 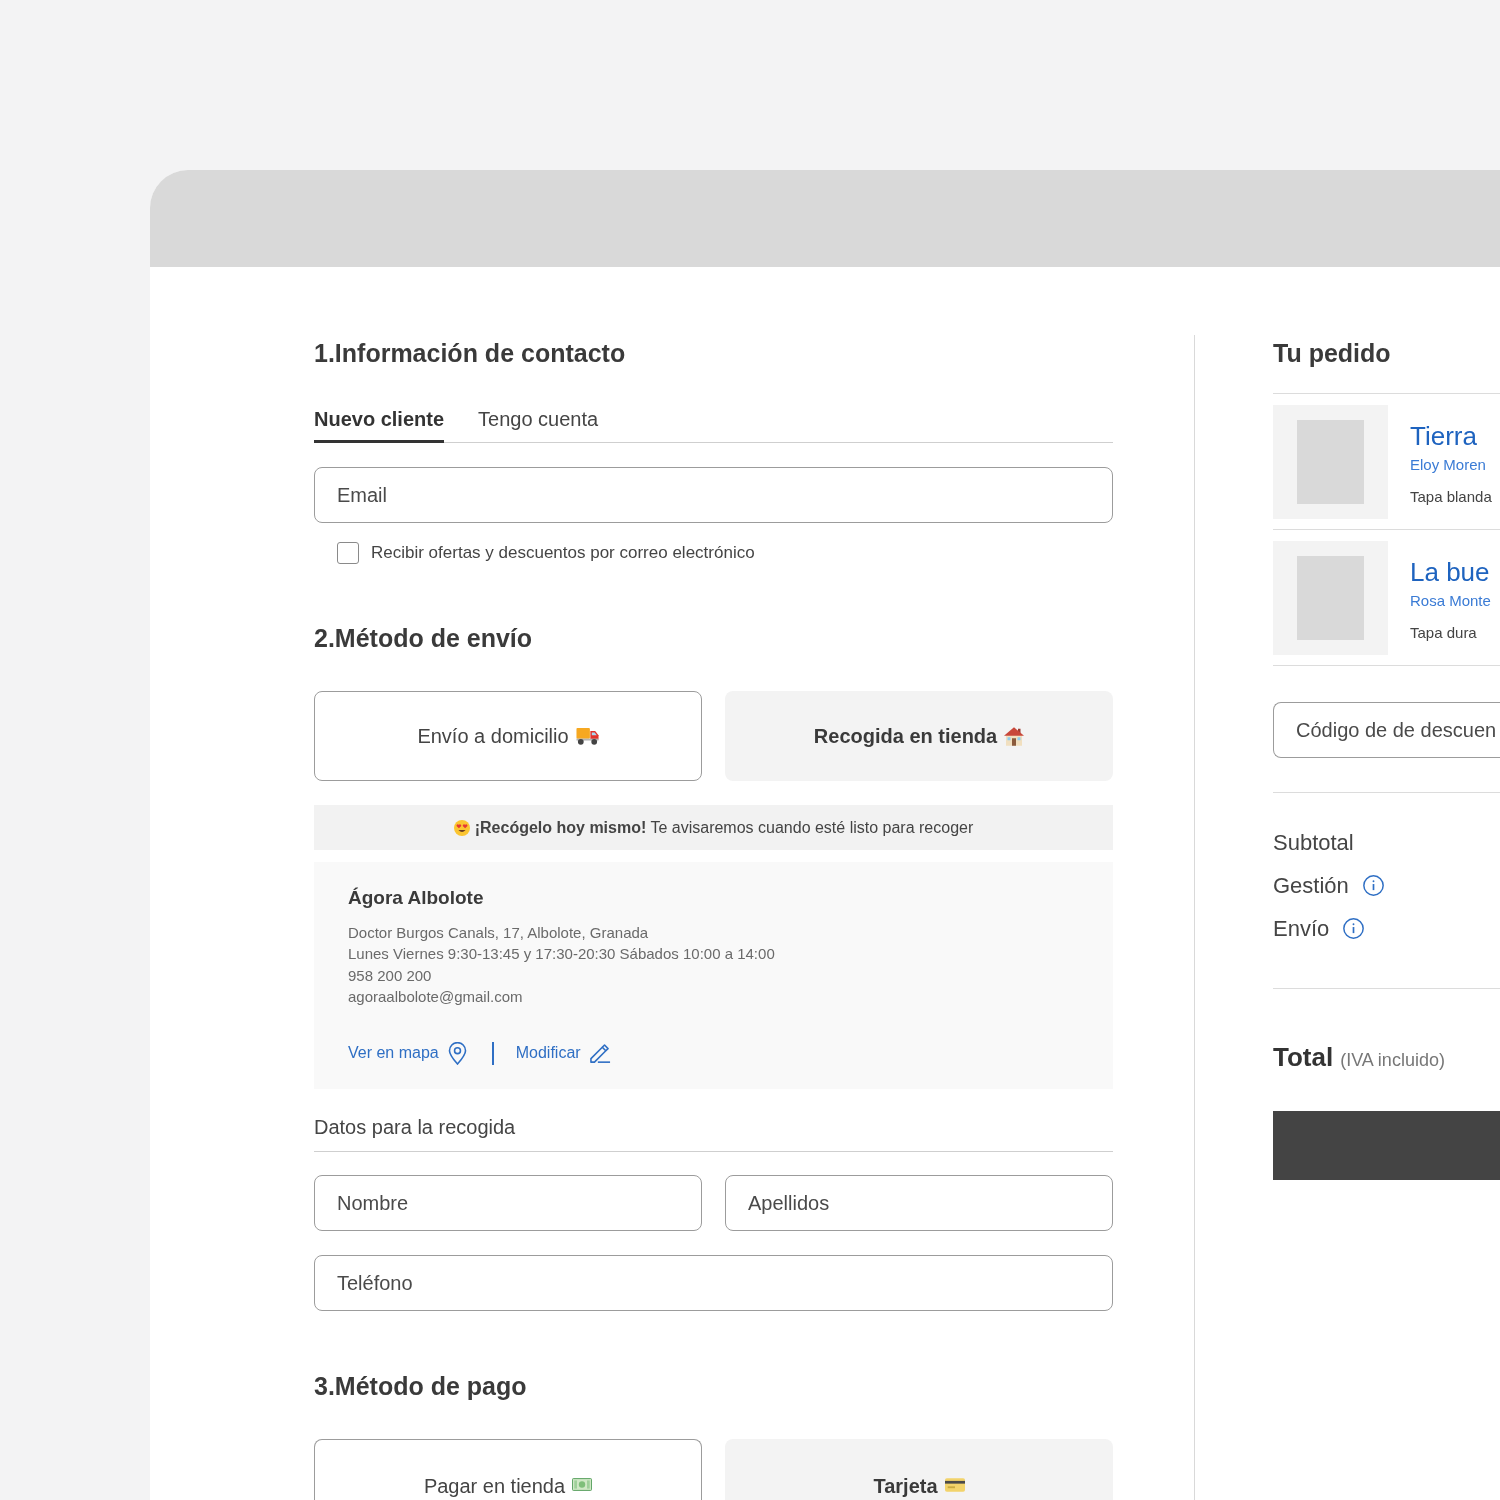 What do you see at coordinates (1313, 842) in the screenshot?
I see `summary-label: Subtotal` at bounding box center [1313, 842].